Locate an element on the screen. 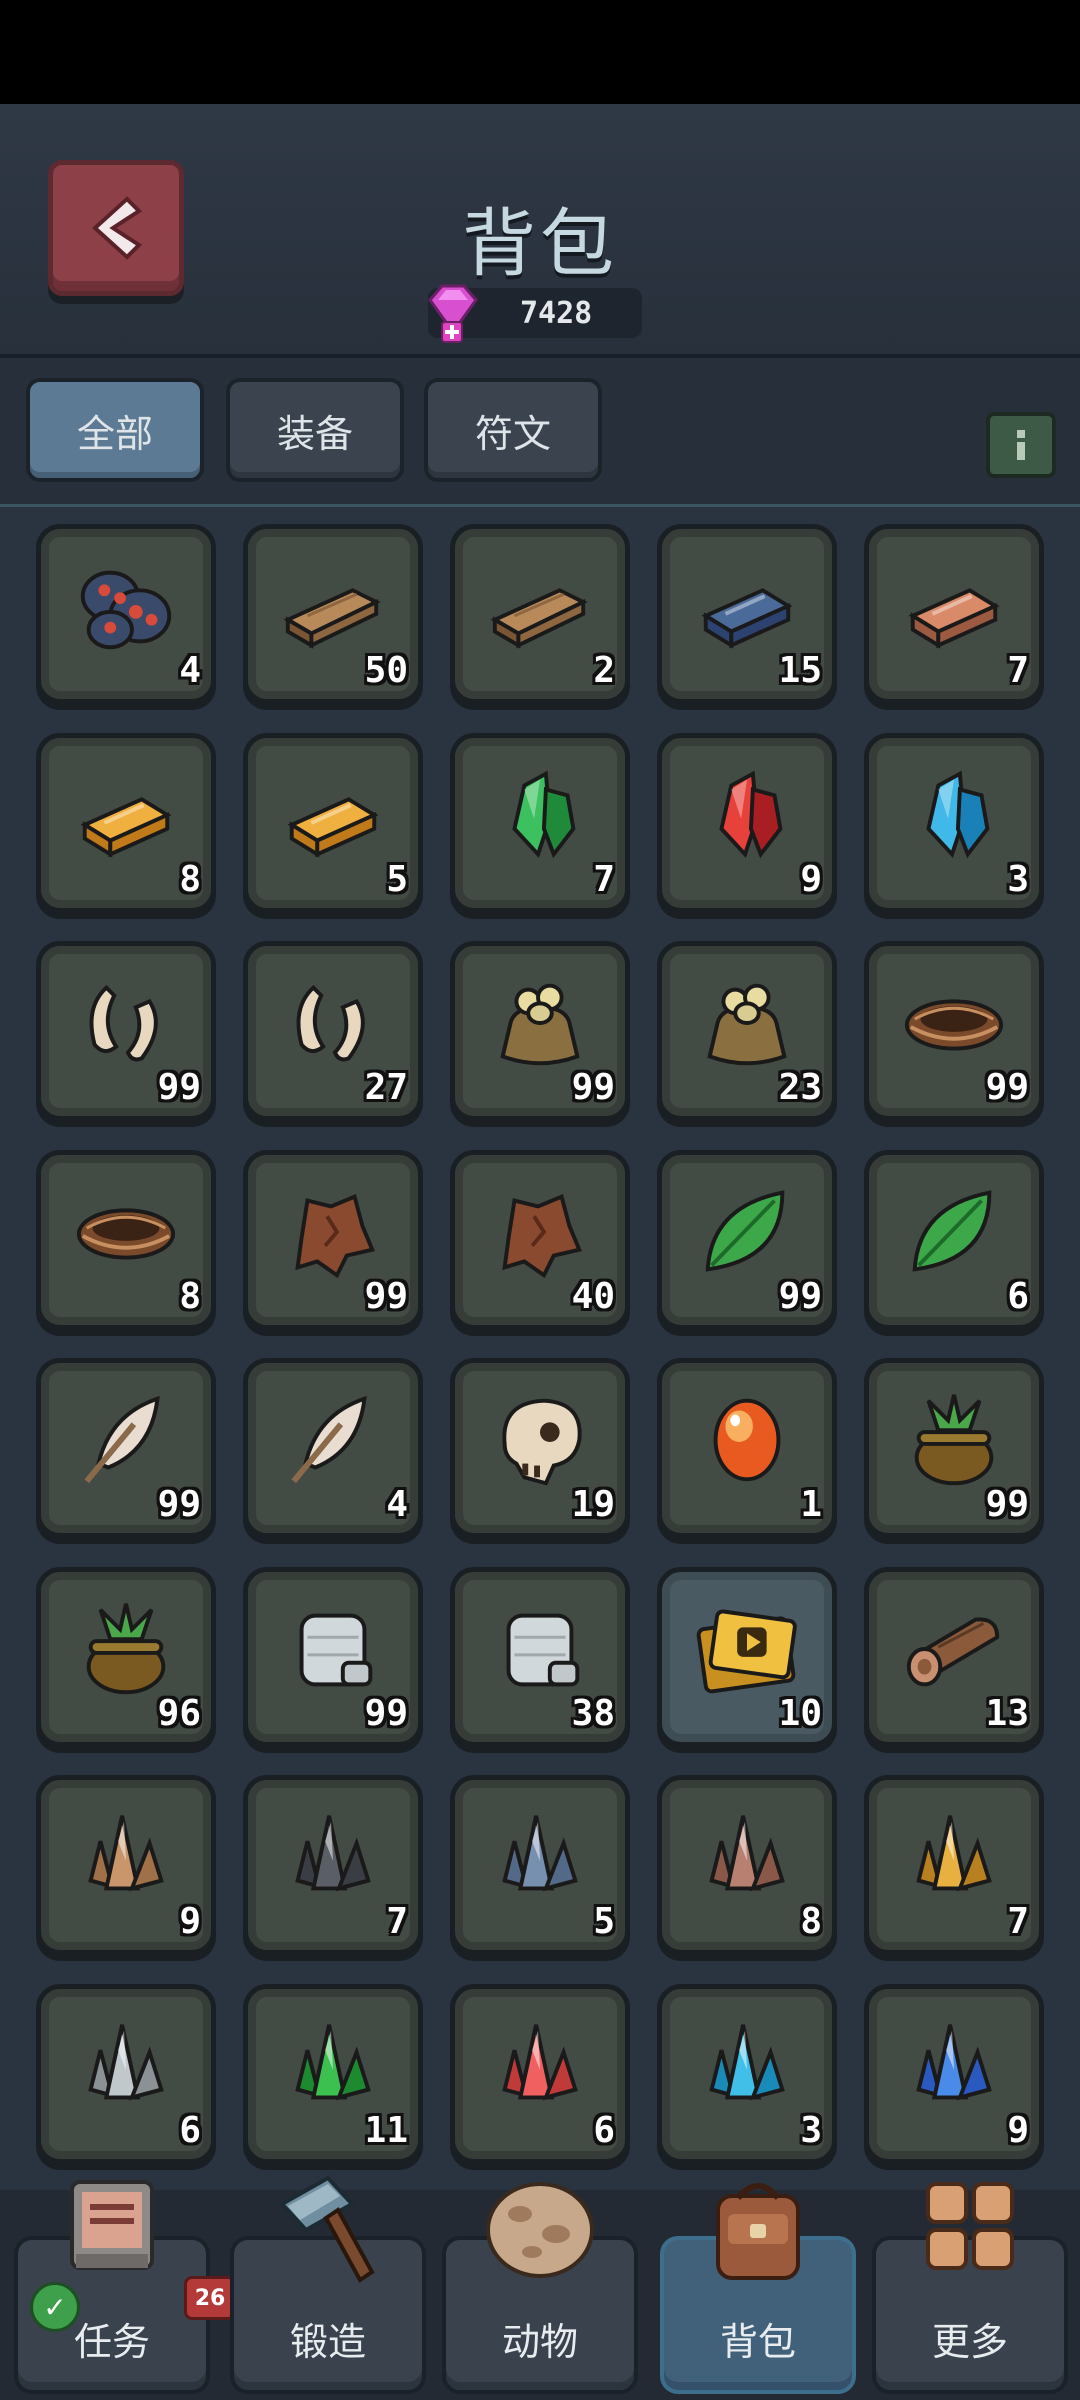 The image size is (1080, 2400). nav-forge-button: 锻造 is located at coordinates (328, 2284).